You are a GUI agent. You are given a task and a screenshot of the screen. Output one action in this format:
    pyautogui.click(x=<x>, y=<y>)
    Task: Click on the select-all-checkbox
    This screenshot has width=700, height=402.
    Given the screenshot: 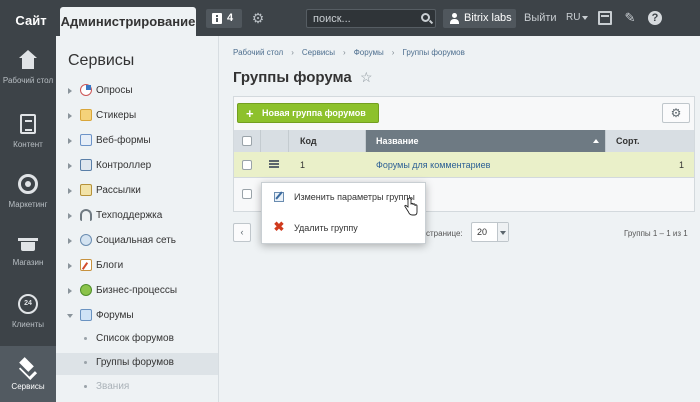 What is the action you would take?
    pyautogui.click(x=247, y=141)
    